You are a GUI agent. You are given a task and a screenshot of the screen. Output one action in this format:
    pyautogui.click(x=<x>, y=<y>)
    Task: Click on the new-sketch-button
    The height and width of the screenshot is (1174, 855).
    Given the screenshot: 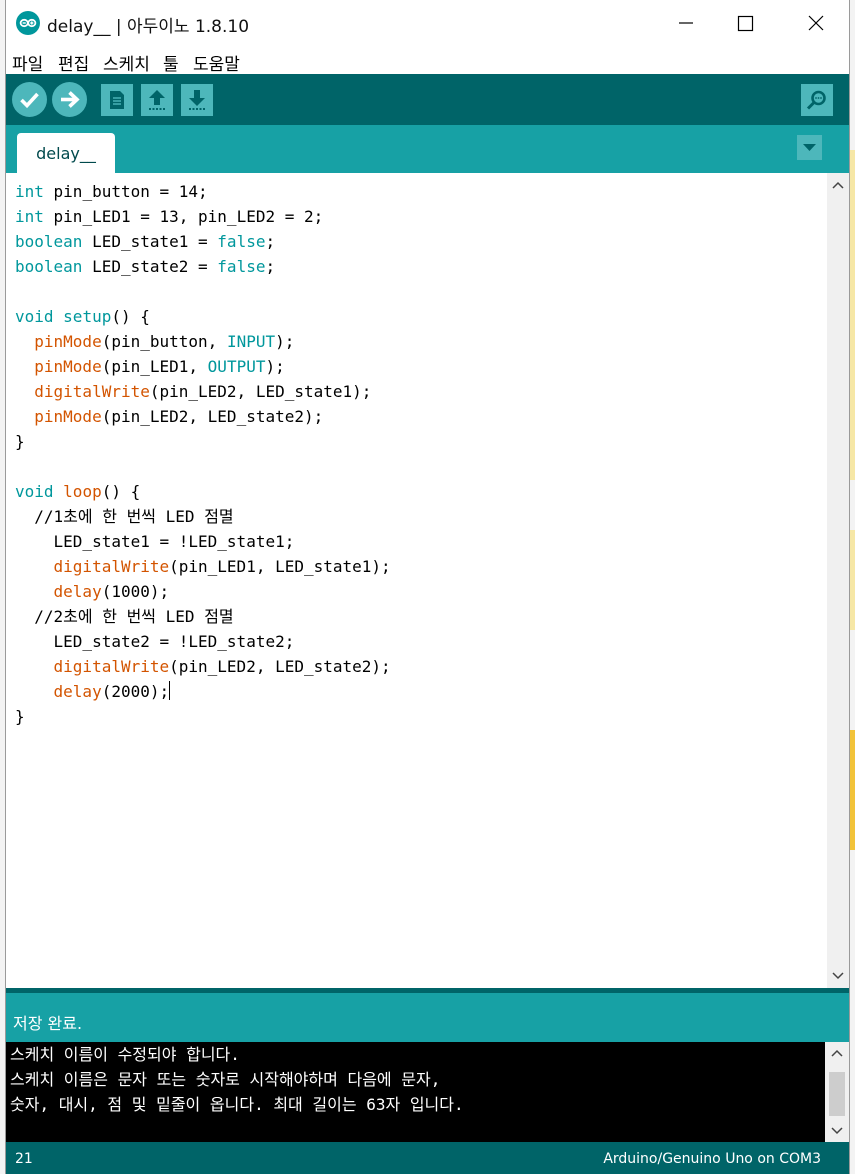 What is the action you would take?
    pyautogui.click(x=117, y=100)
    